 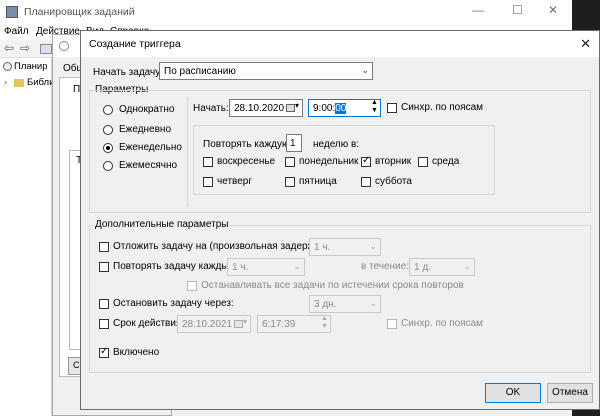 I want to click on checkbox-thursday, so click(x=208, y=182).